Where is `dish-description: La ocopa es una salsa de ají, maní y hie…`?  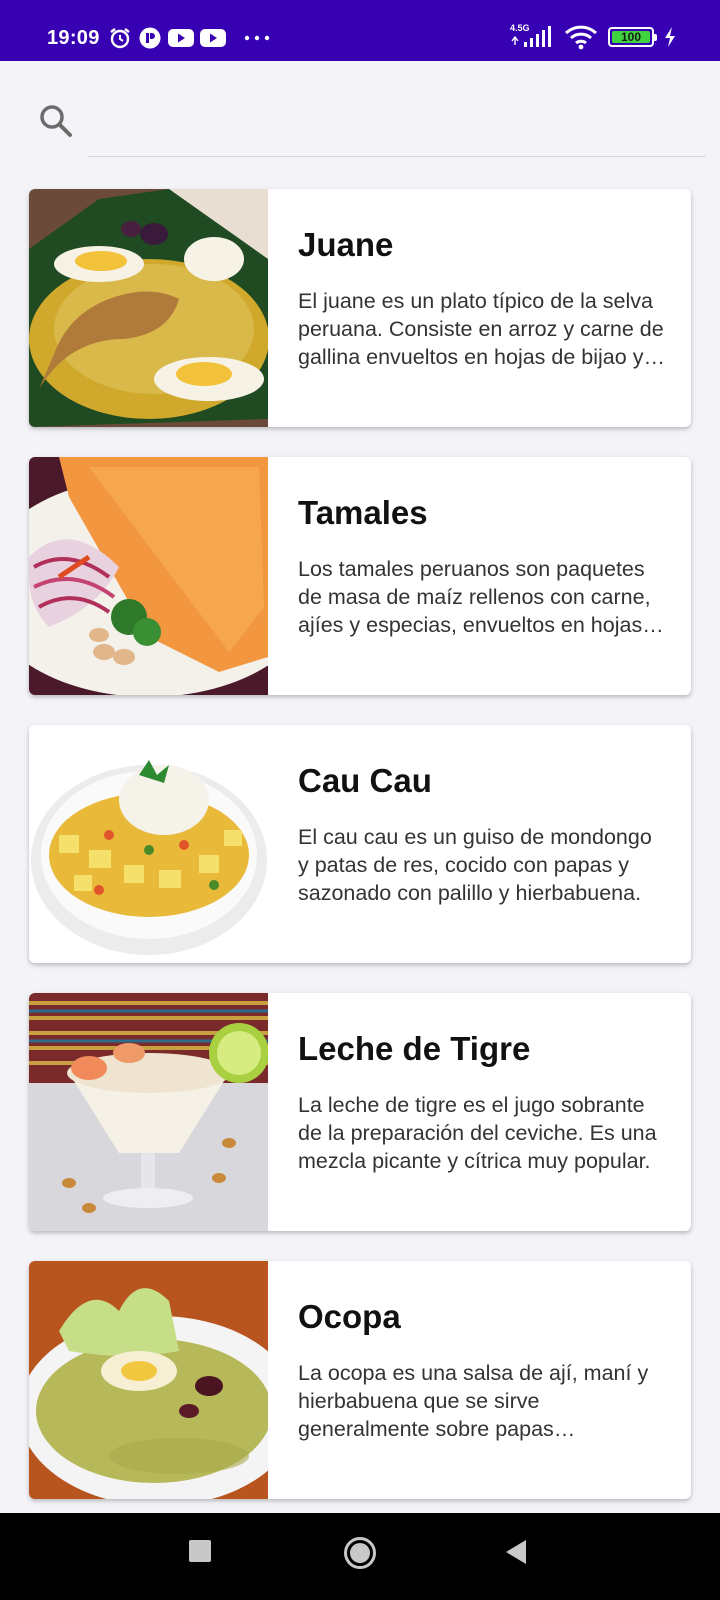
dish-description: La ocopa es una salsa de ají, maní y hie… is located at coordinates (473, 1401).